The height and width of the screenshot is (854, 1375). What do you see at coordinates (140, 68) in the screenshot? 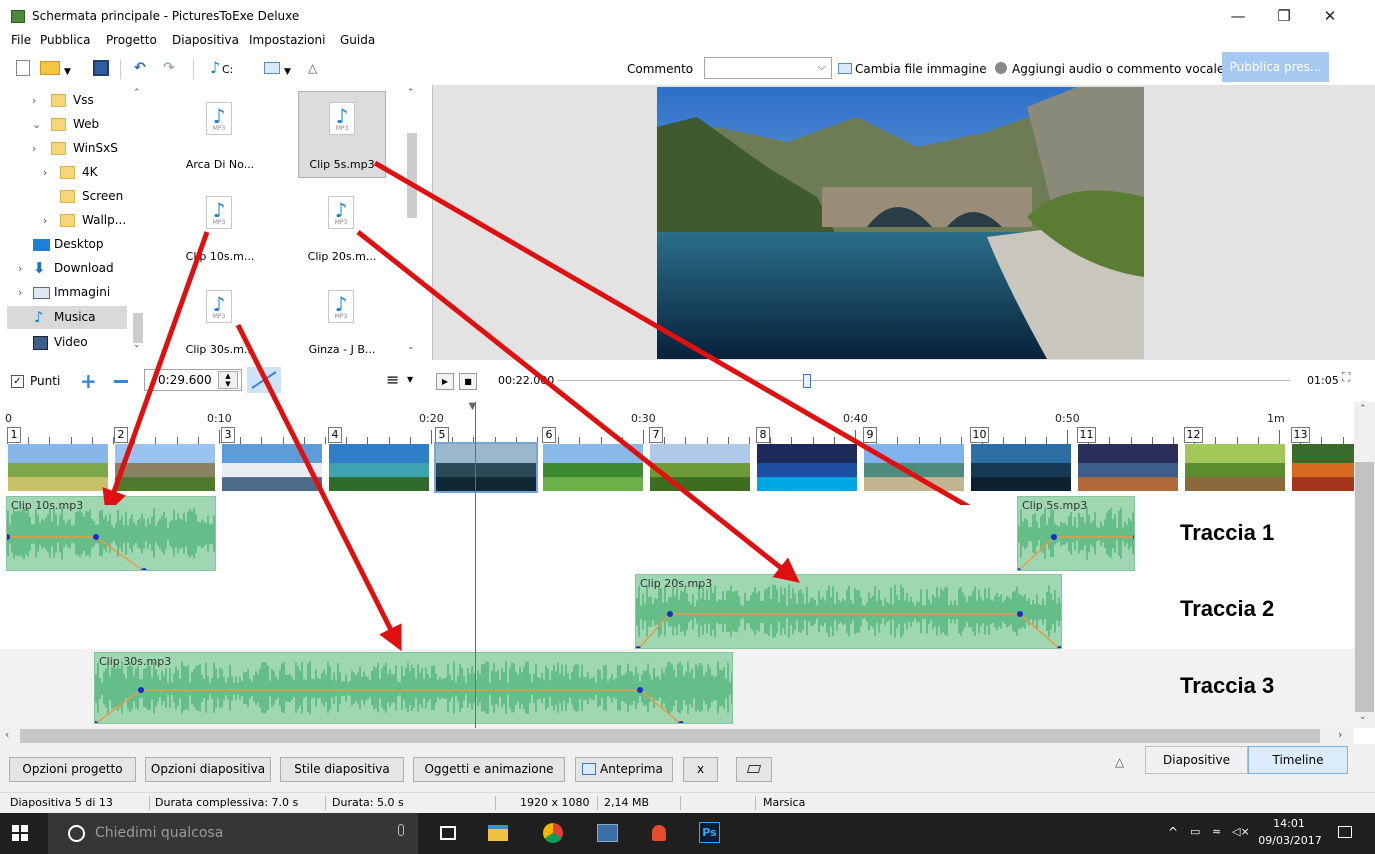
I see `undo-icon: ↶` at bounding box center [140, 68].